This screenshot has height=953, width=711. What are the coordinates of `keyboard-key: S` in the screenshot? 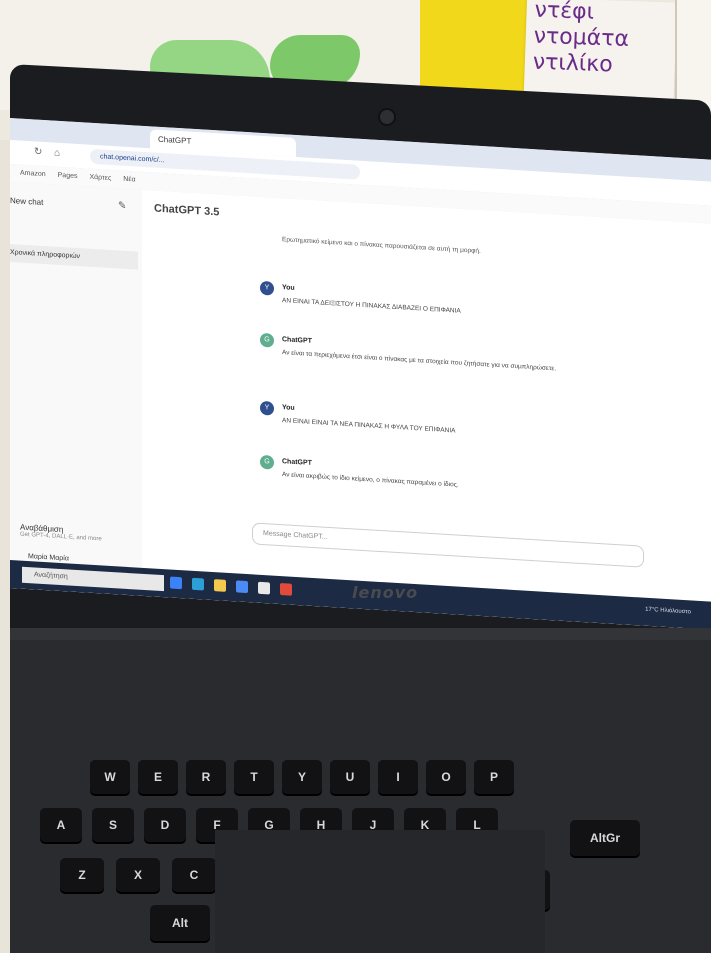 It's located at (113, 825).